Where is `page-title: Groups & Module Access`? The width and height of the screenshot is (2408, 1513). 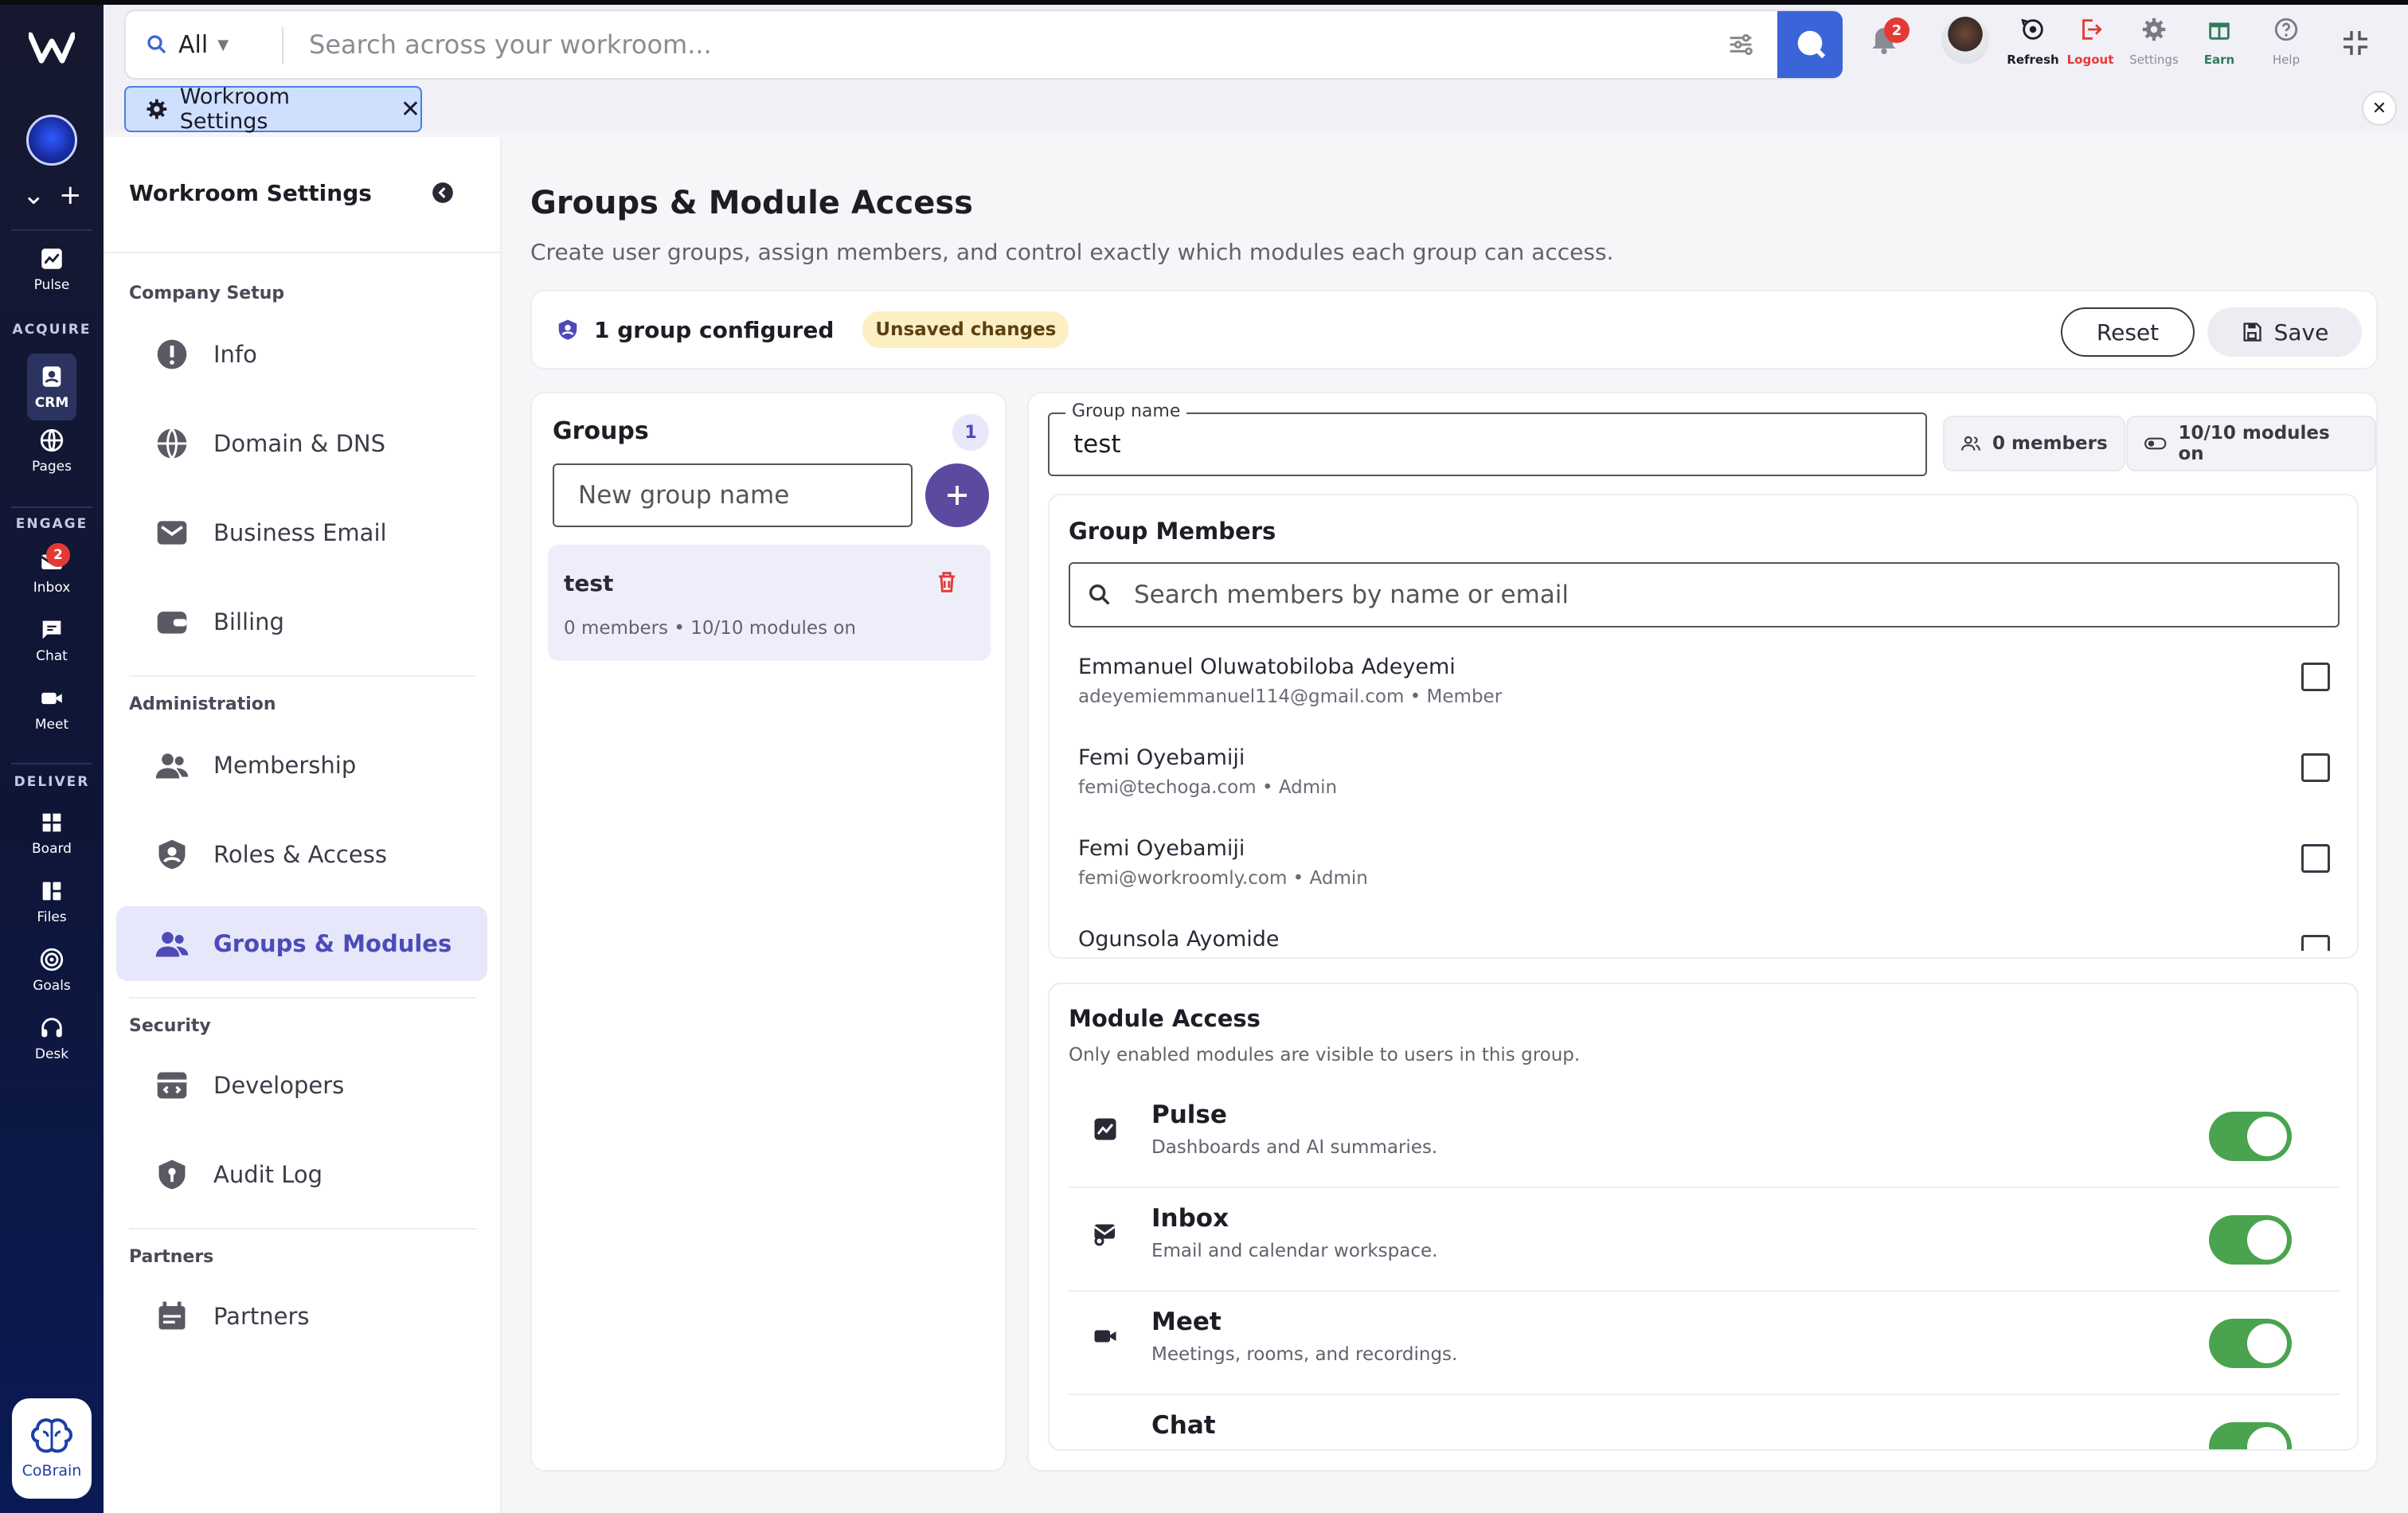 page-title: Groups & Module Access is located at coordinates (751, 203).